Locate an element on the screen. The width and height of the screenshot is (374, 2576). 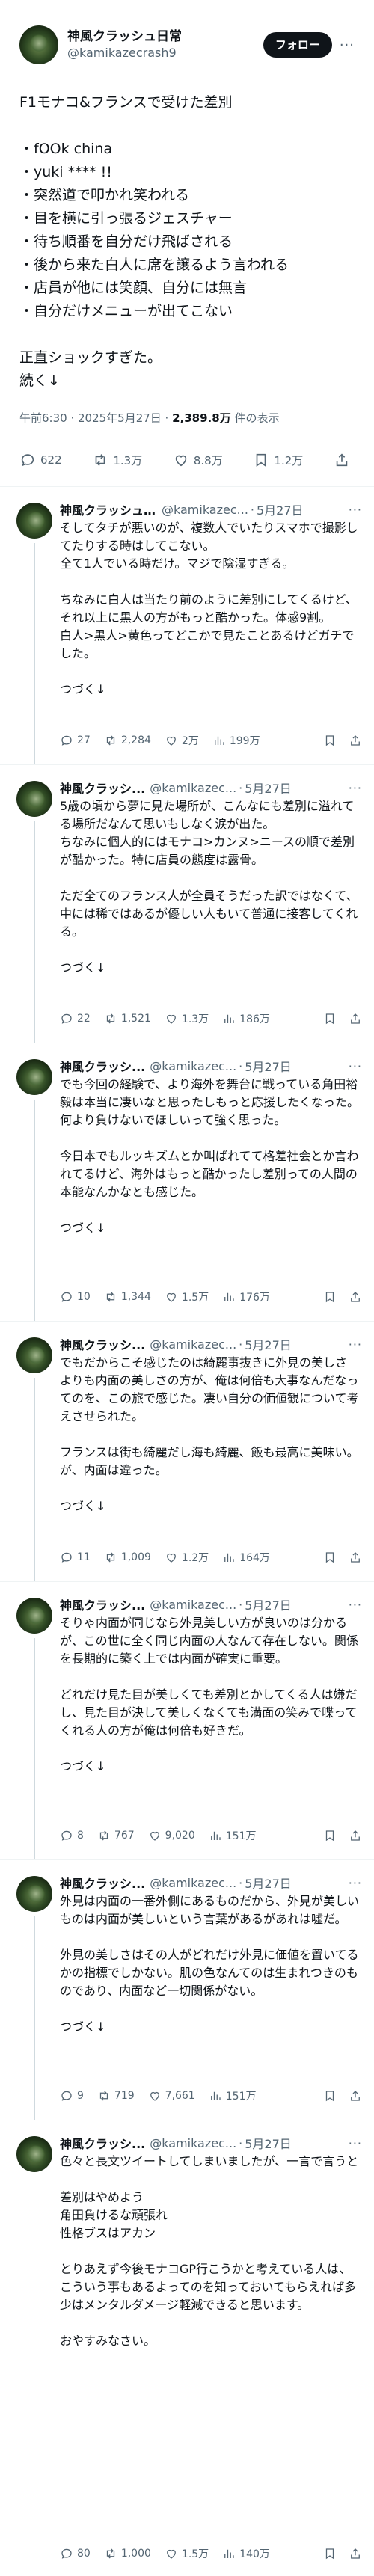
post-time: 午前6:30 · 2025年5月27日 · is located at coordinates (95, 418).